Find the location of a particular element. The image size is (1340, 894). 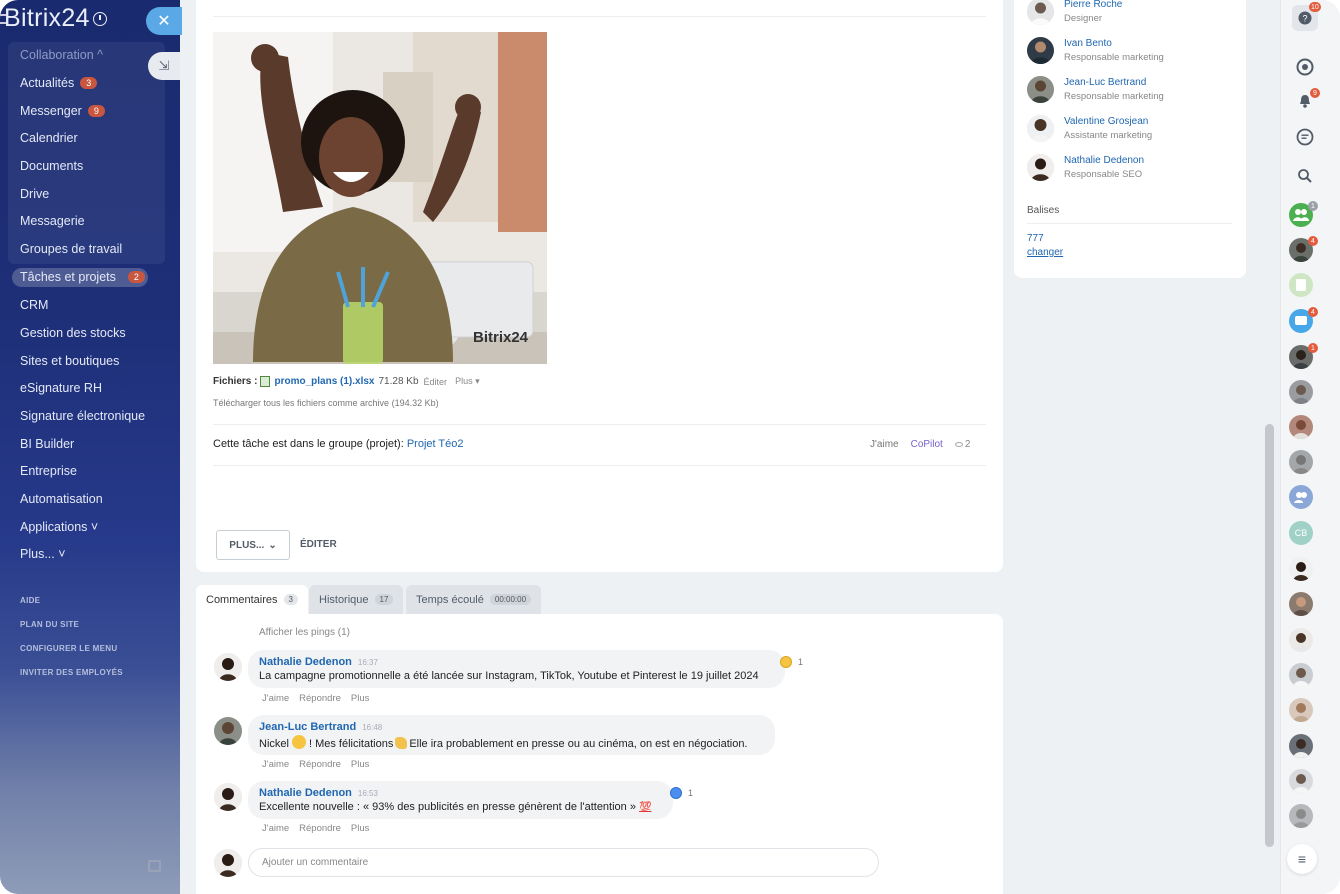

participant-name: Jean-Luc Bertrand is located at coordinates (1114, 82).